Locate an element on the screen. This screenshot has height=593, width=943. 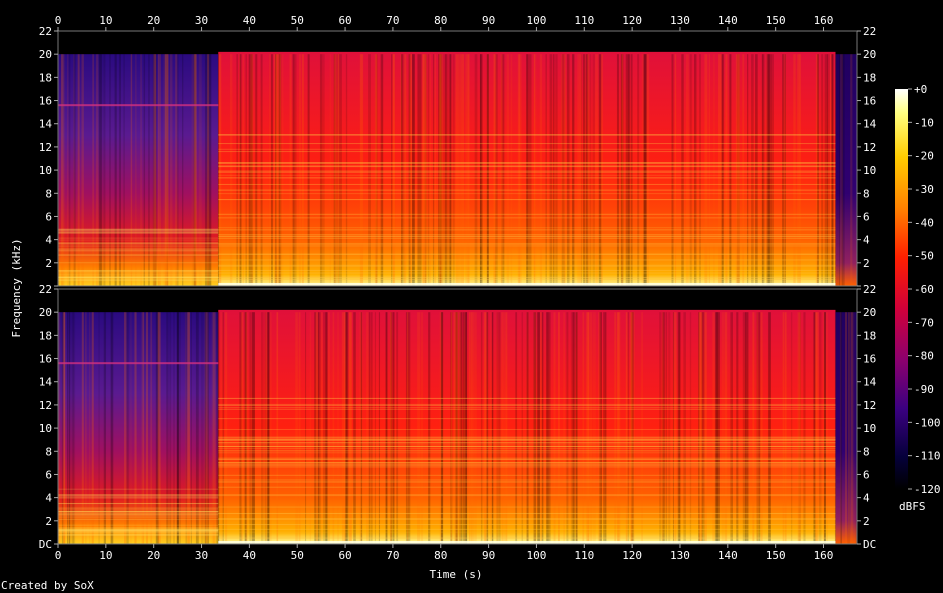
y-tick-label: 22 is located at coordinates (45, 31).